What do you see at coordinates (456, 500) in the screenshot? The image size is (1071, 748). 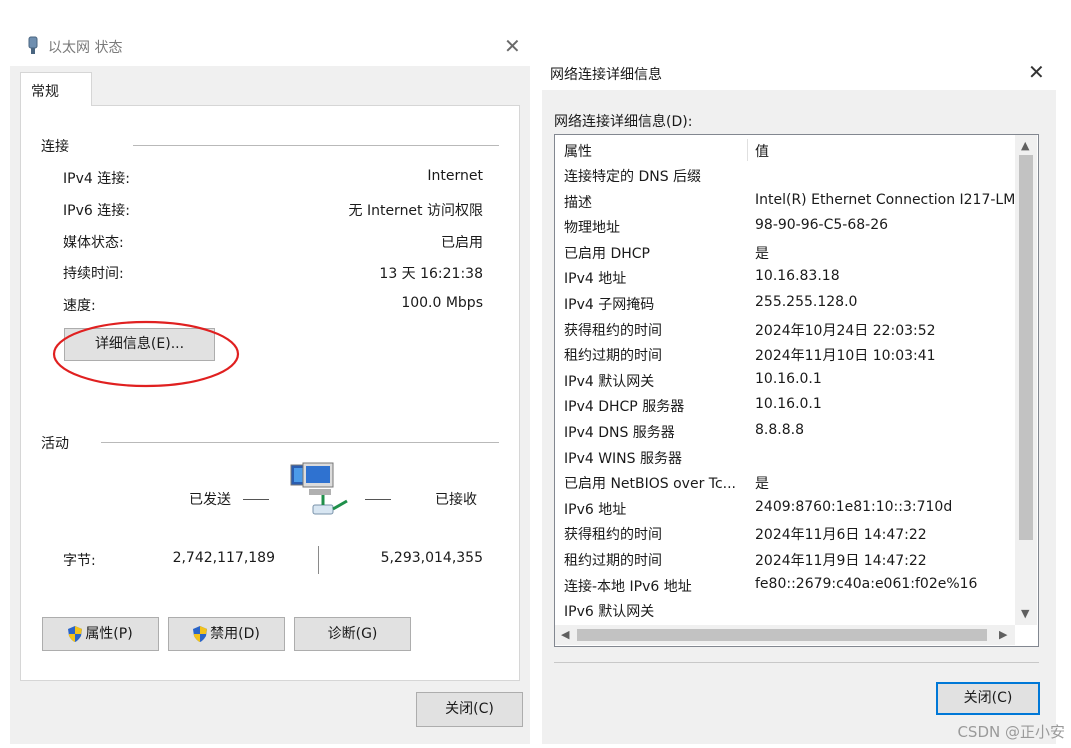 I see `received-label: 已接收` at bounding box center [456, 500].